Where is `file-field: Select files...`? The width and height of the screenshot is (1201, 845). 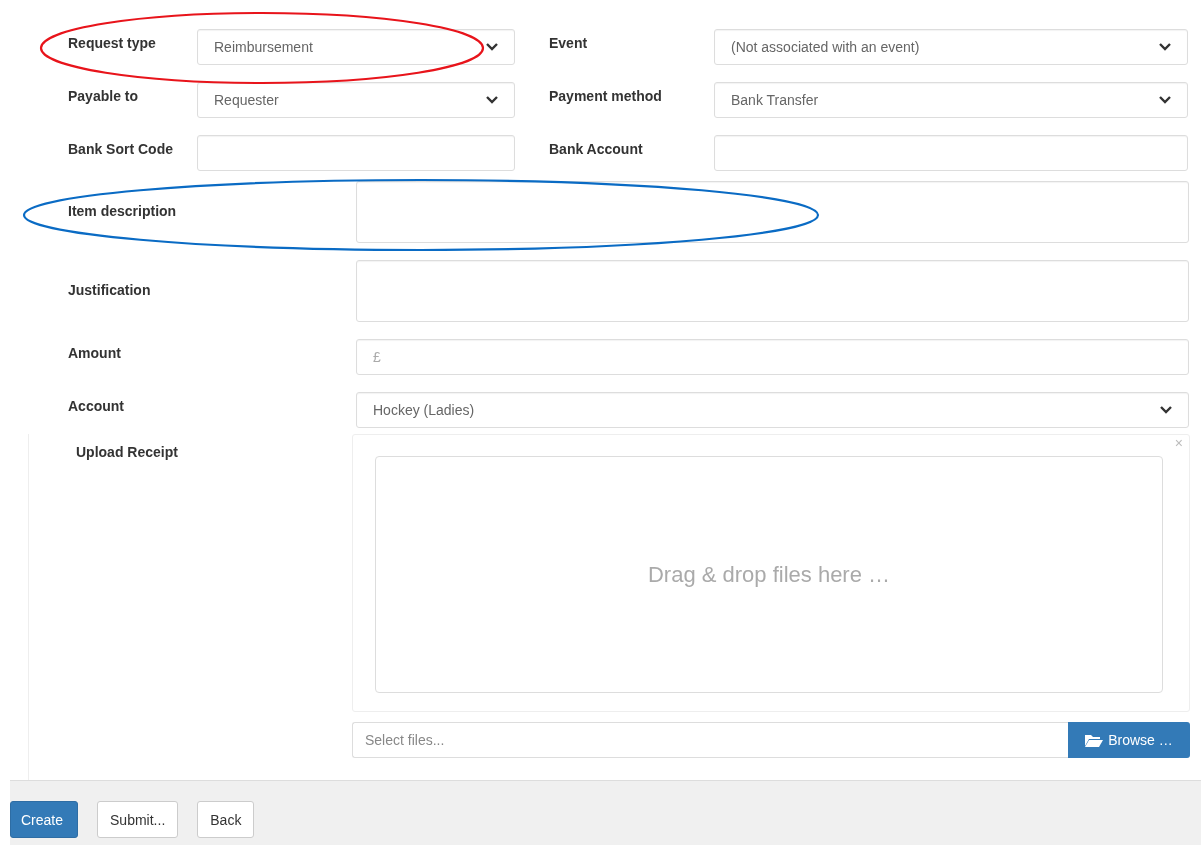
file-field: Select files... is located at coordinates (710, 740).